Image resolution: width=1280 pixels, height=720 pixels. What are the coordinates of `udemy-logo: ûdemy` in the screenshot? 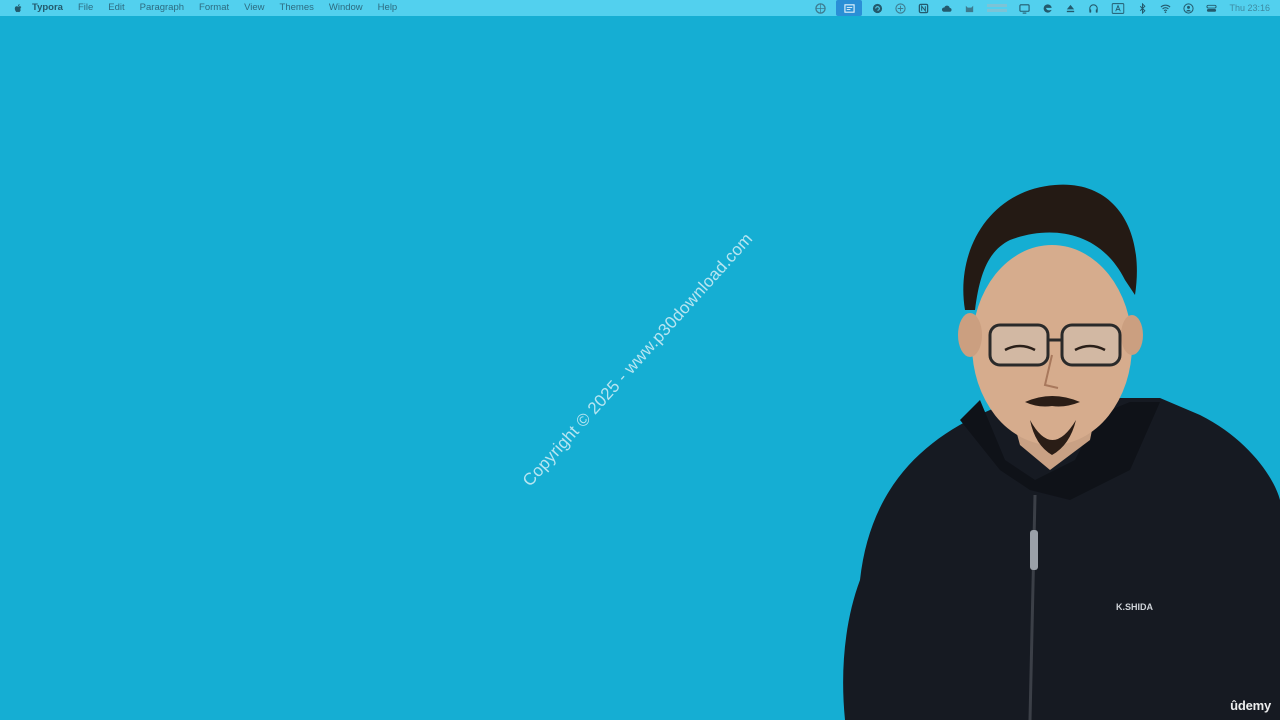 It's located at (1250, 705).